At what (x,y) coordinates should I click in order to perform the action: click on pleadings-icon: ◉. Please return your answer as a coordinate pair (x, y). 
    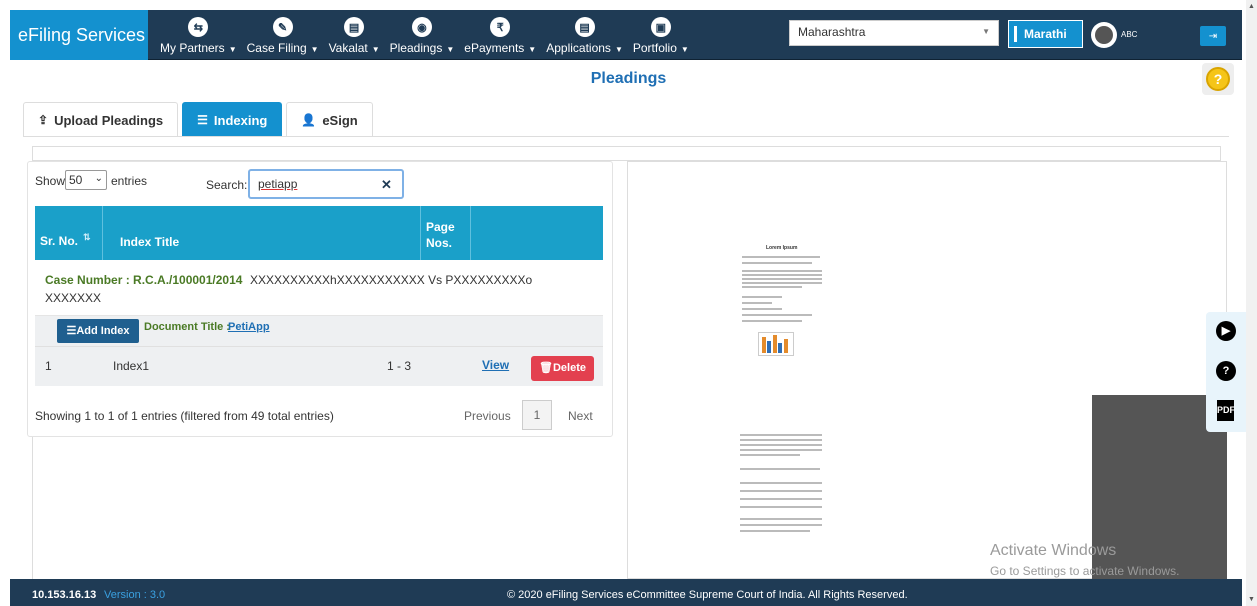
    Looking at the image, I should click on (421, 27).